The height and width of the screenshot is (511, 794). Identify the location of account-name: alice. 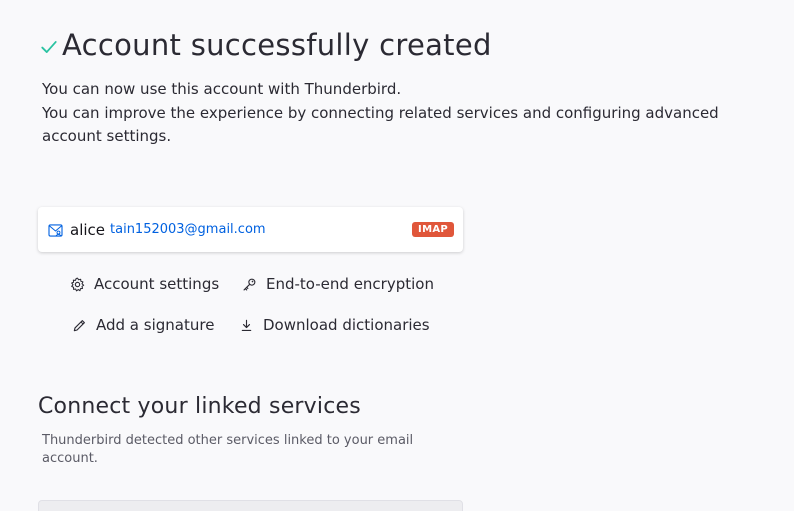
(88, 229).